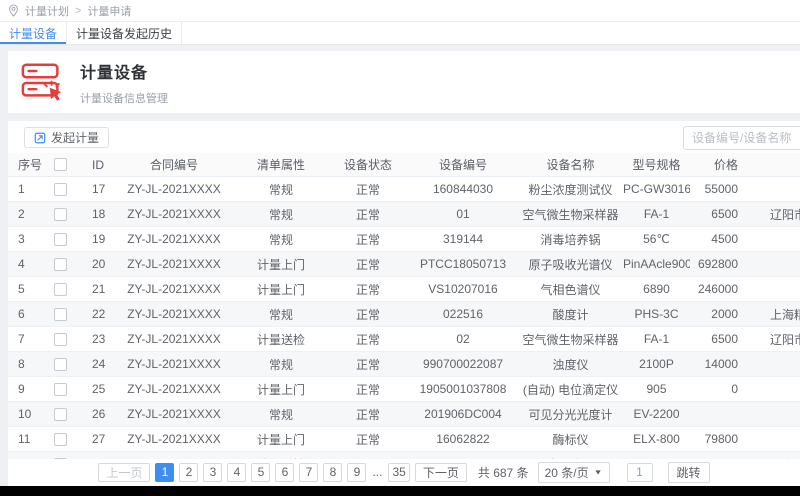  I want to click on page-button-7: 7, so click(309, 472).